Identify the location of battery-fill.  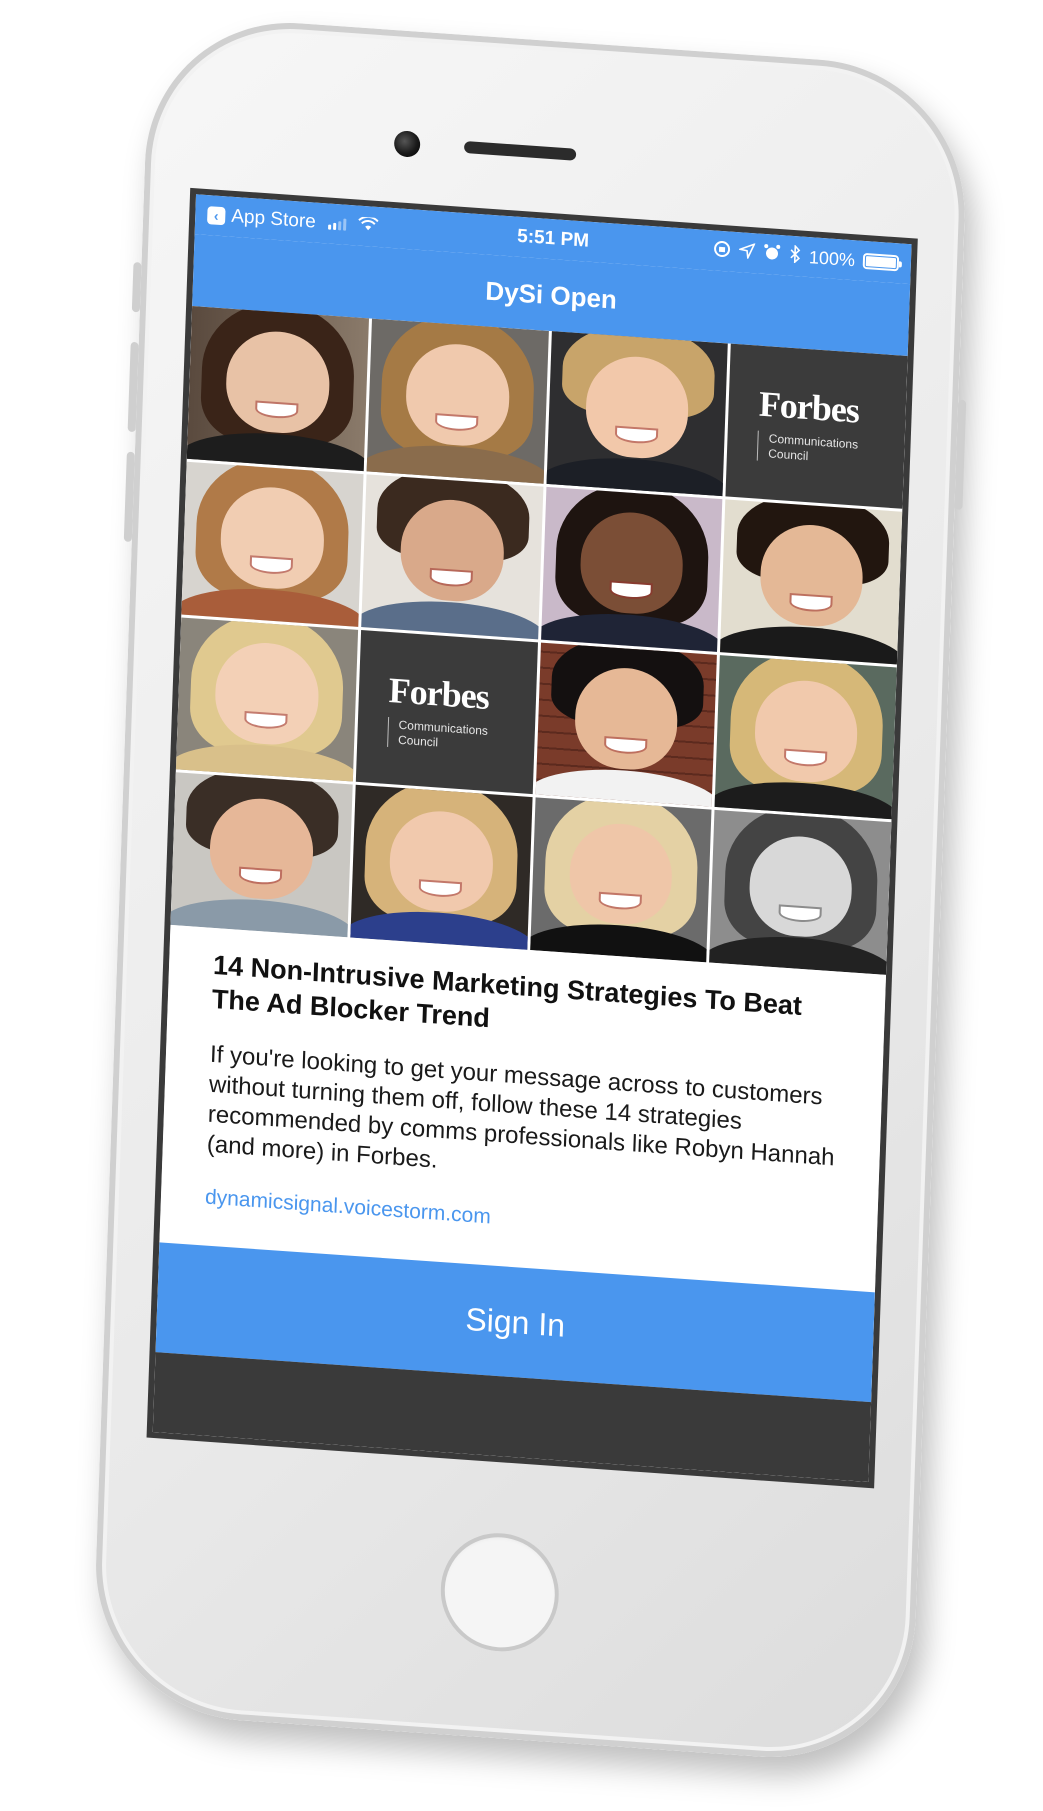
(881, 262).